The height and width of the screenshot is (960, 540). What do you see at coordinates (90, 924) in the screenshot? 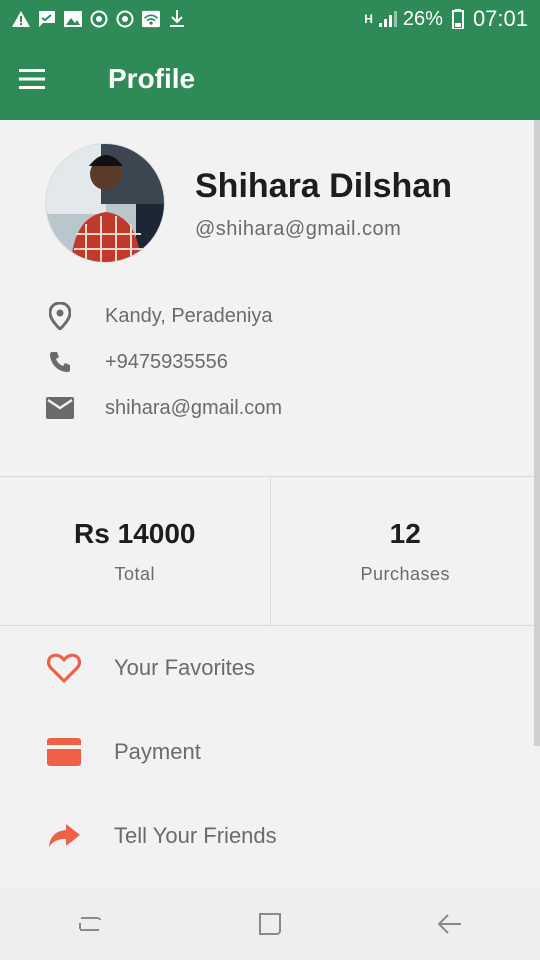
I see `recent-apps-icon` at bounding box center [90, 924].